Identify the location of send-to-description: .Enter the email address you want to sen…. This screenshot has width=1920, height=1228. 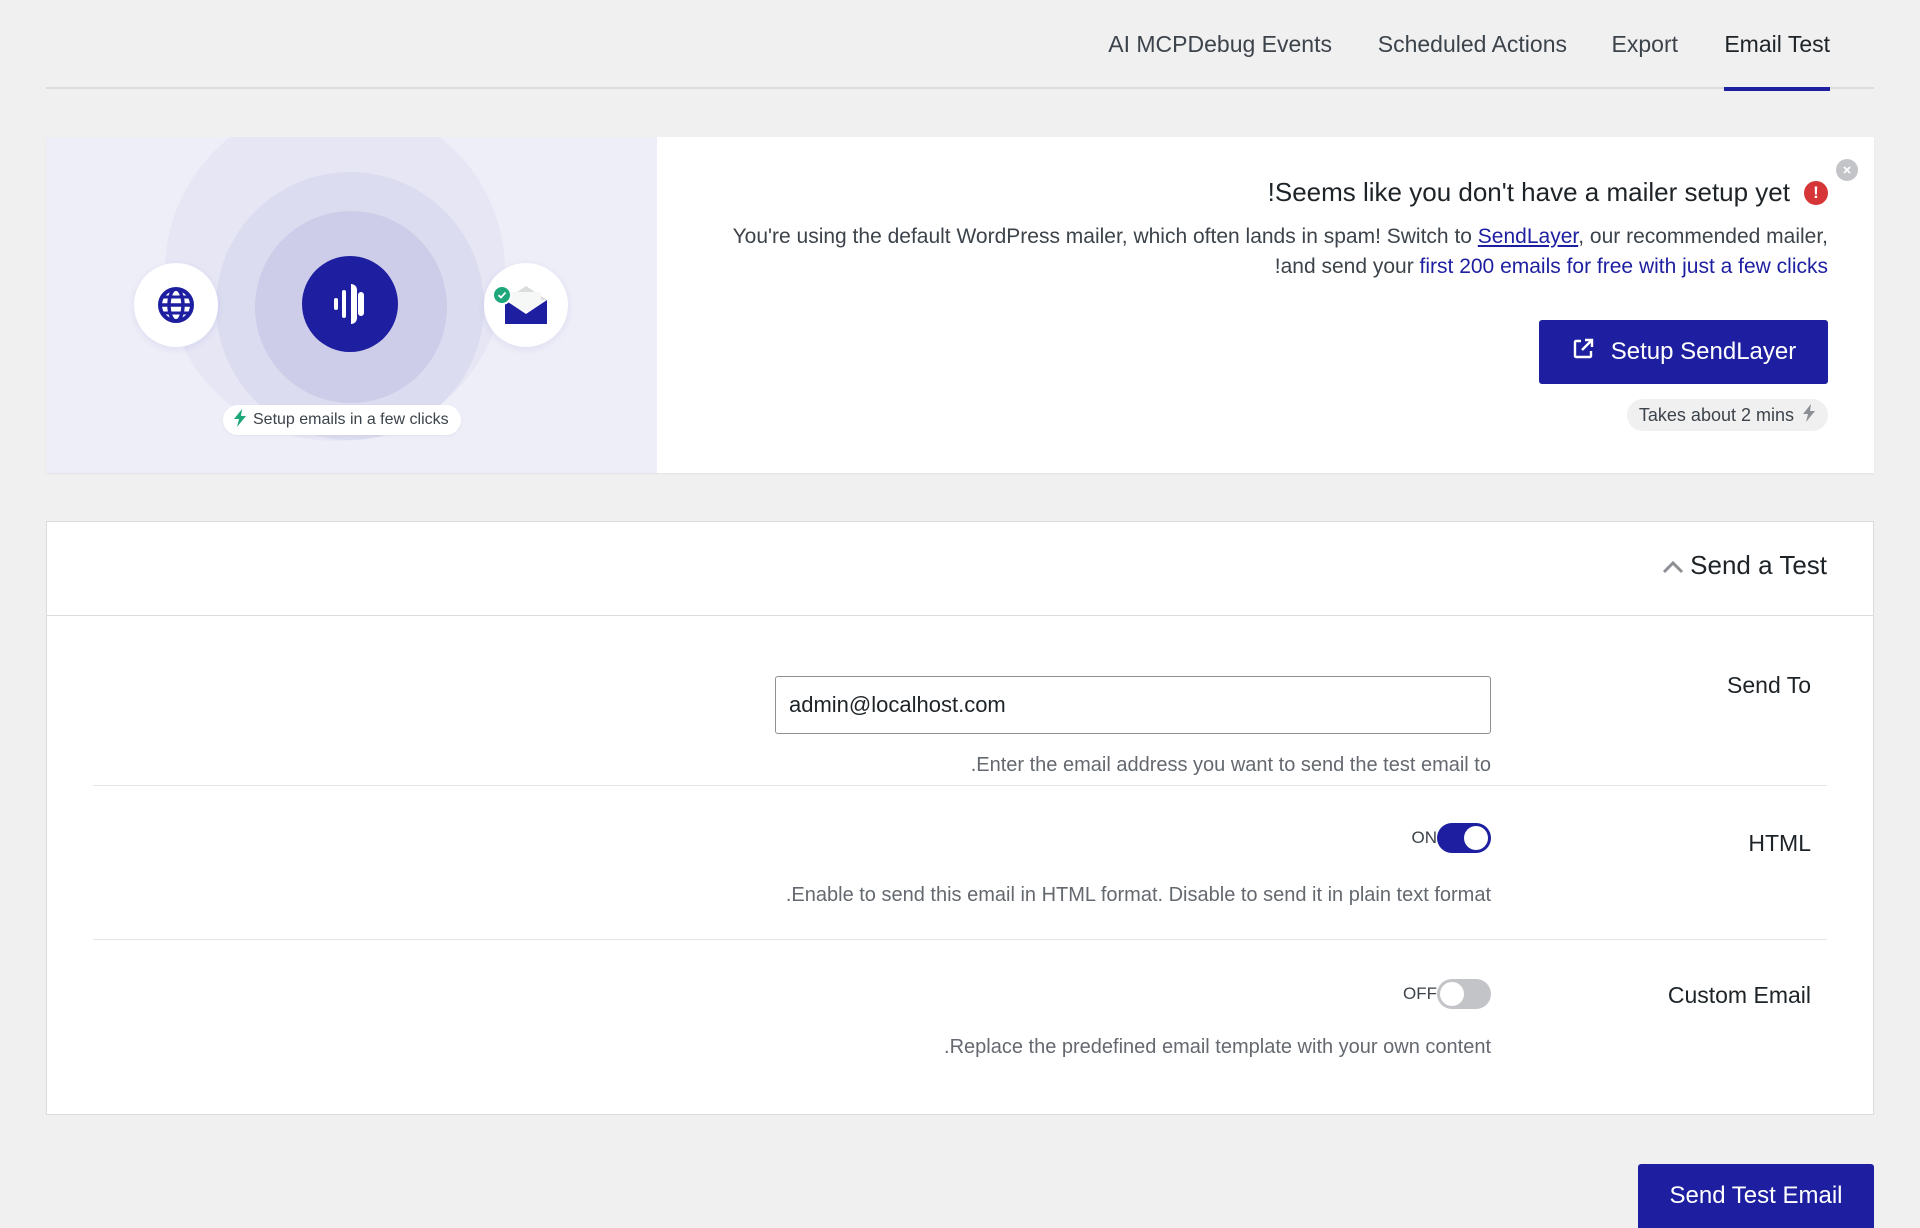
(1230, 765).